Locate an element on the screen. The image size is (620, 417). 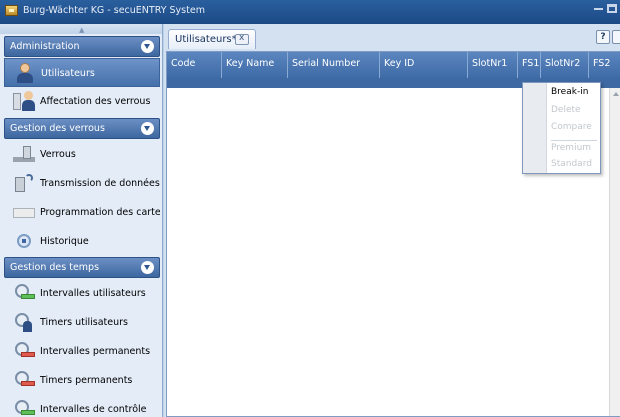
permanent-interval-icon is located at coordinates (24, 351).